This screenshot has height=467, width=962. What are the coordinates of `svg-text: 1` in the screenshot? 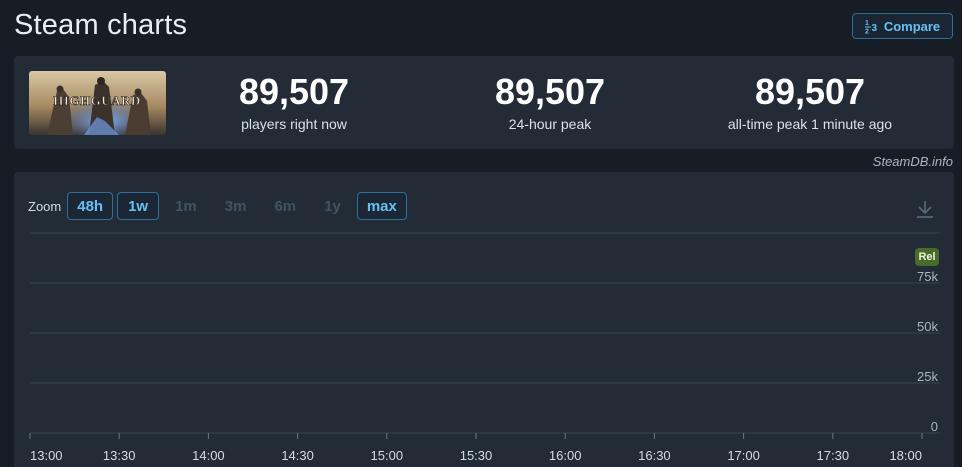 It's located at (867, 23).